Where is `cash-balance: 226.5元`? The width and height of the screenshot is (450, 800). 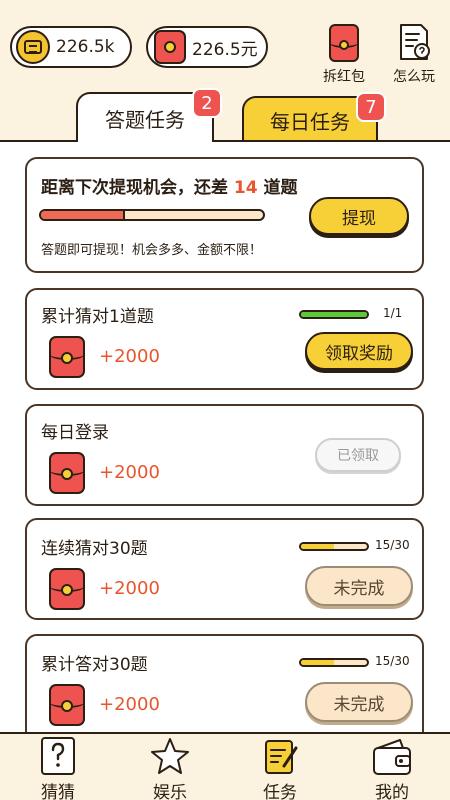 cash-balance: 226.5元 is located at coordinates (207, 47).